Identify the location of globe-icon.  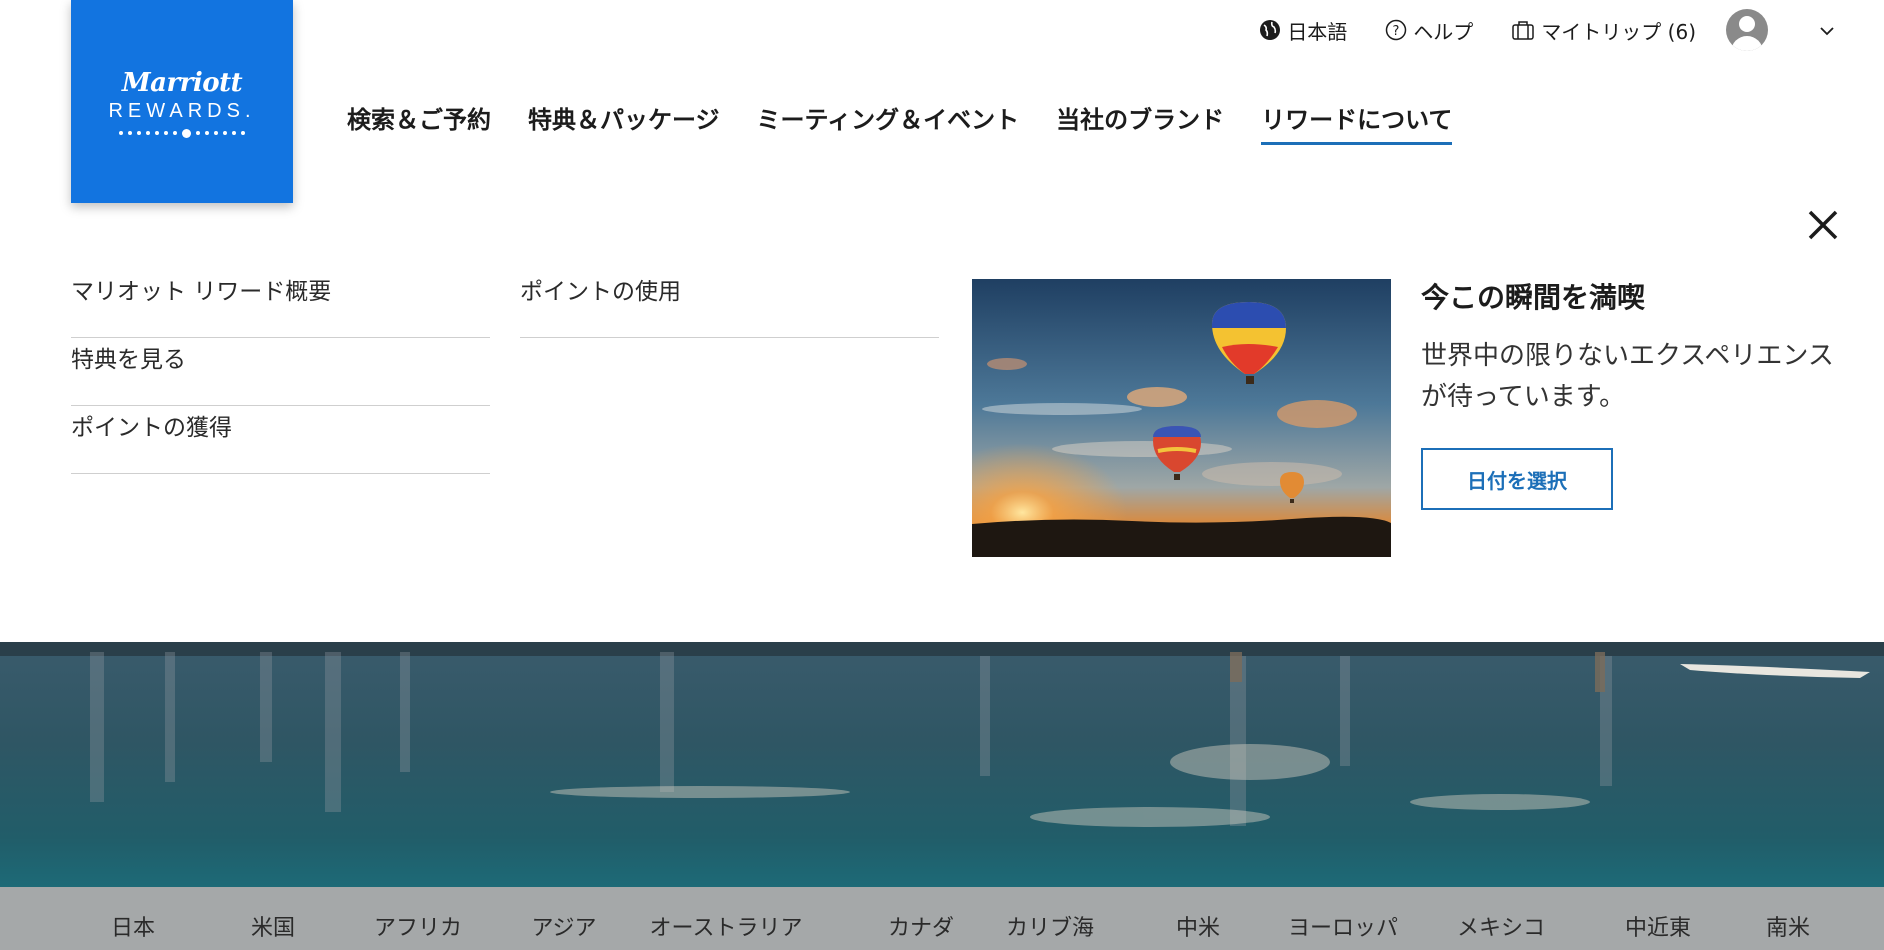
(1270, 30).